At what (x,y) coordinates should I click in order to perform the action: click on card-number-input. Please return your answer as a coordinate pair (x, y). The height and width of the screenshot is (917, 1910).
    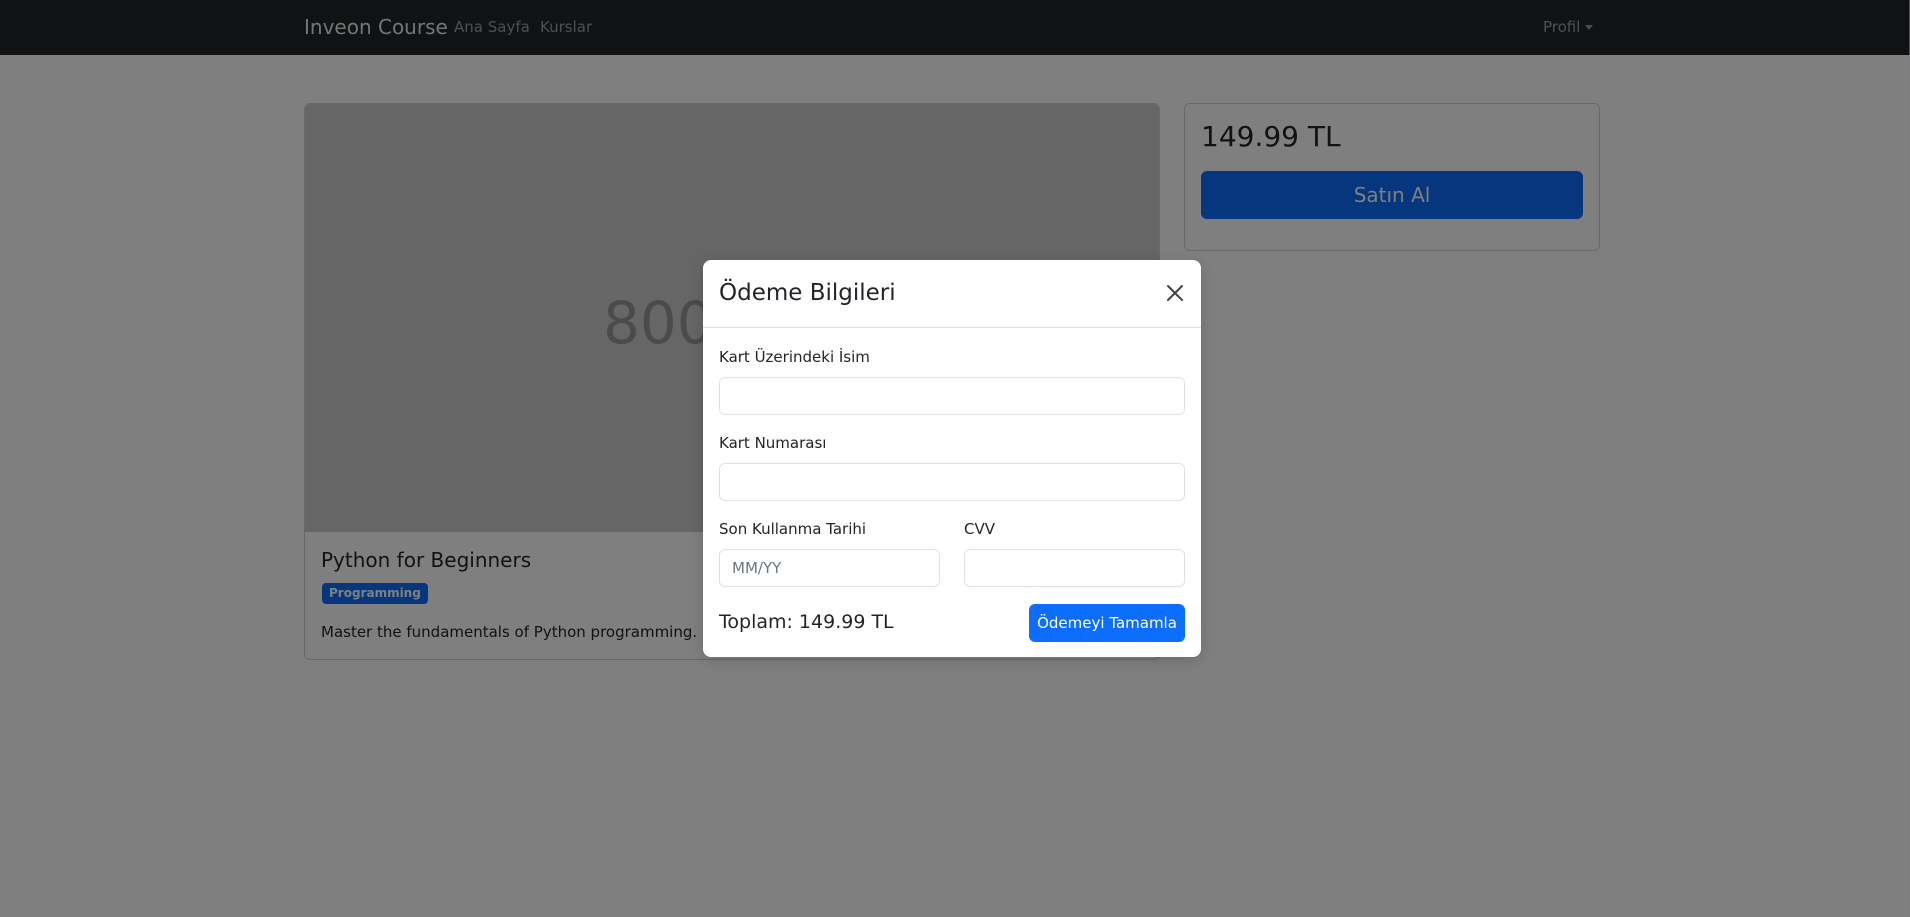
    Looking at the image, I should click on (952, 482).